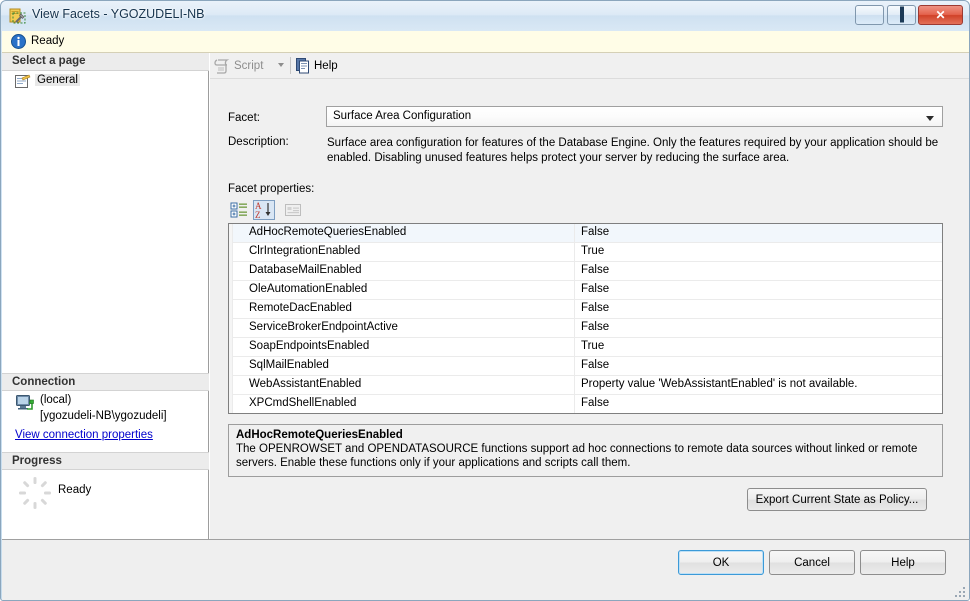 The width and height of the screenshot is (970, 601). Describe the element at coordinates (56, 400) in the screenshot. I see `connection-server: (local)` at that location.